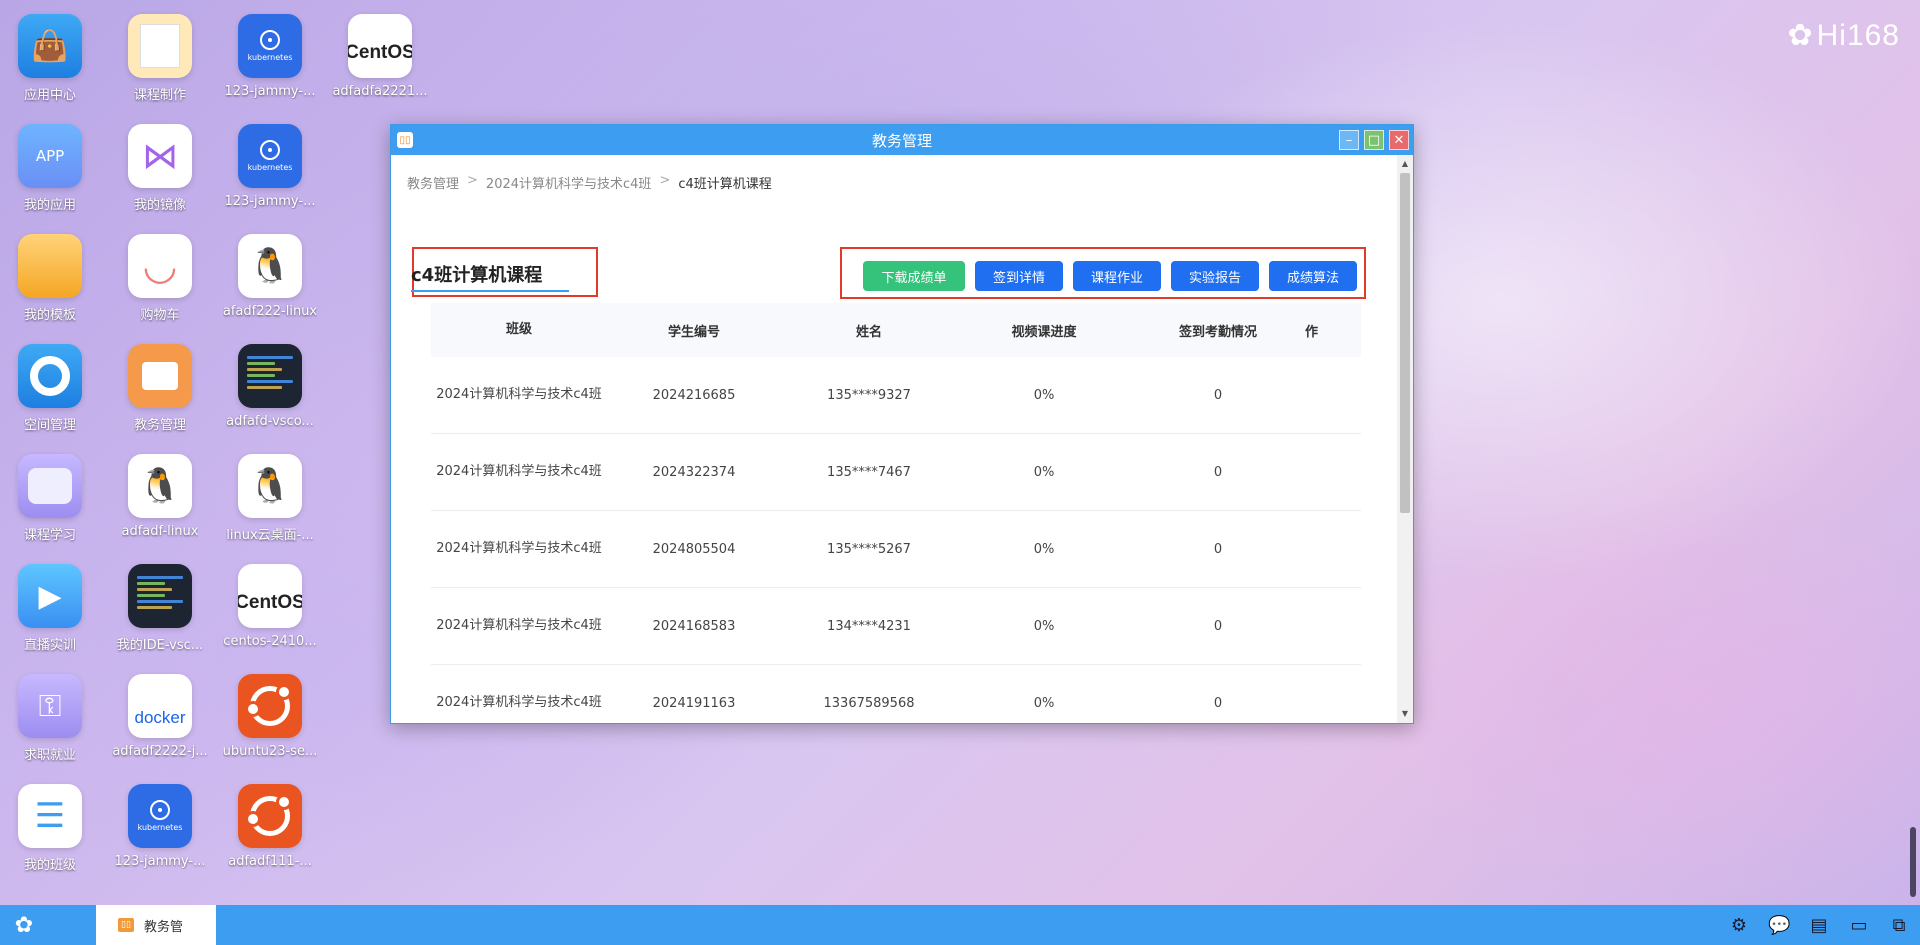 Image resolution: width=1920 pixels, height=945 pixels. What do you see at coordinates (433, 182) in the screenshot?
I see `breadcrumb-item-academic-management: 教务管理` at bounding box center [433, 182].